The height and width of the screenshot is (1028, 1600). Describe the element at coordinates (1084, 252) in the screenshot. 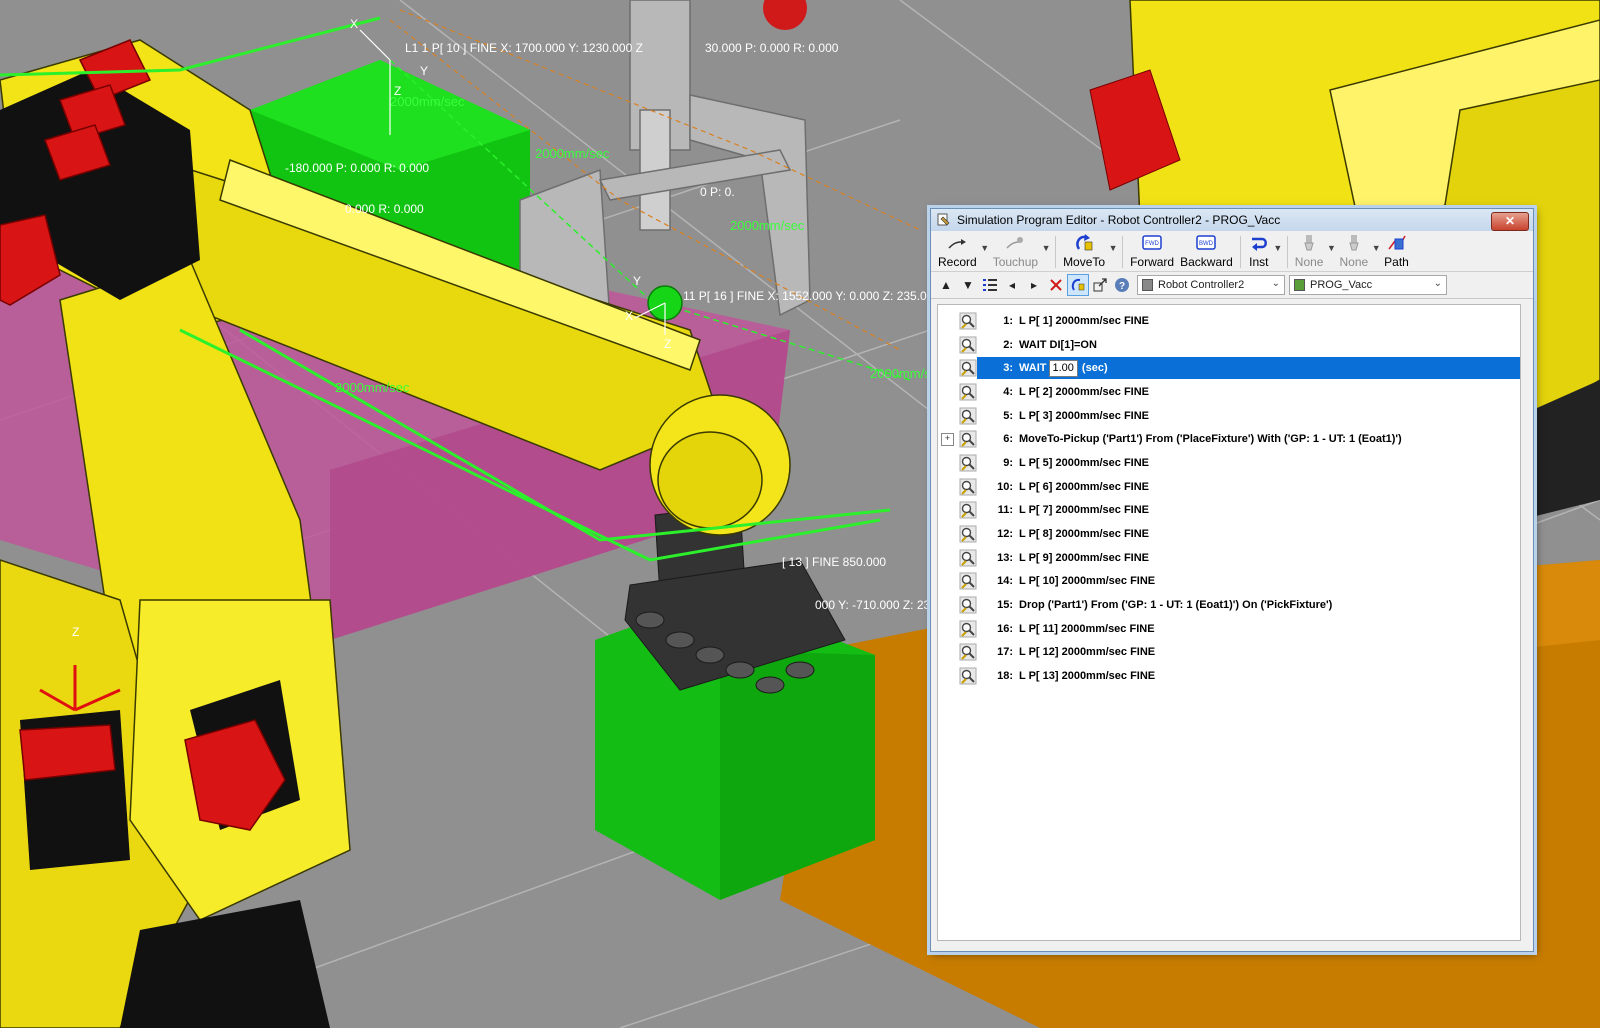

I see `moveto-button: MoveTo` at that location.